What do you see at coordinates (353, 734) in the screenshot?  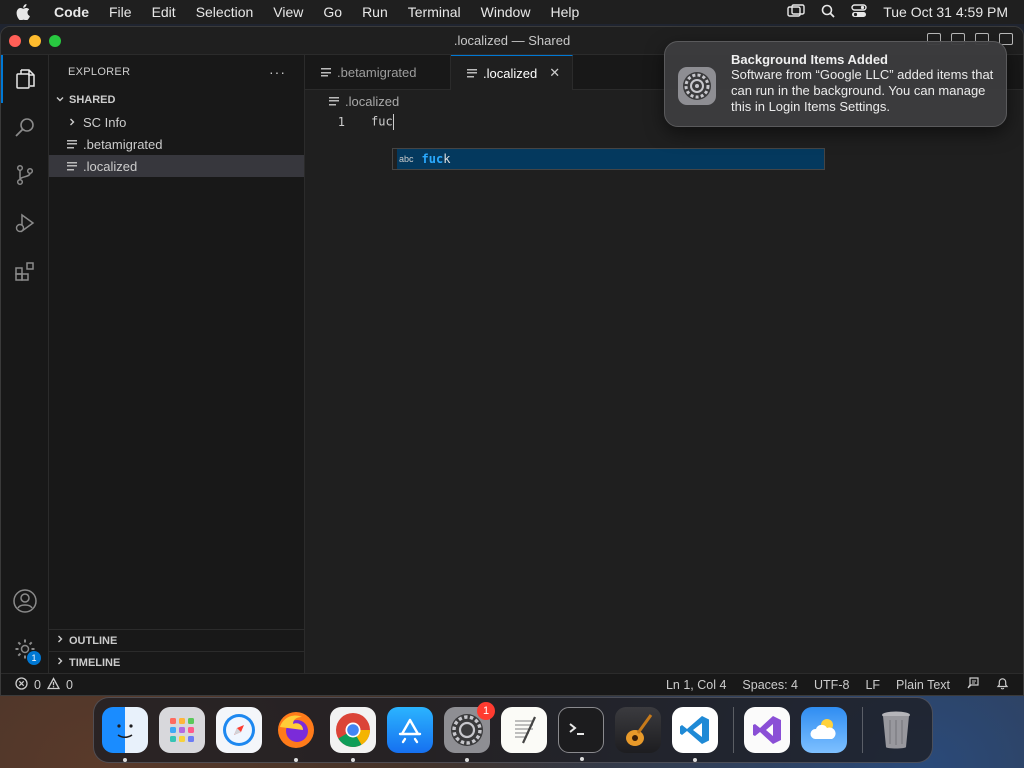 I see `chrome-icon` at bounding box center [353, 734].